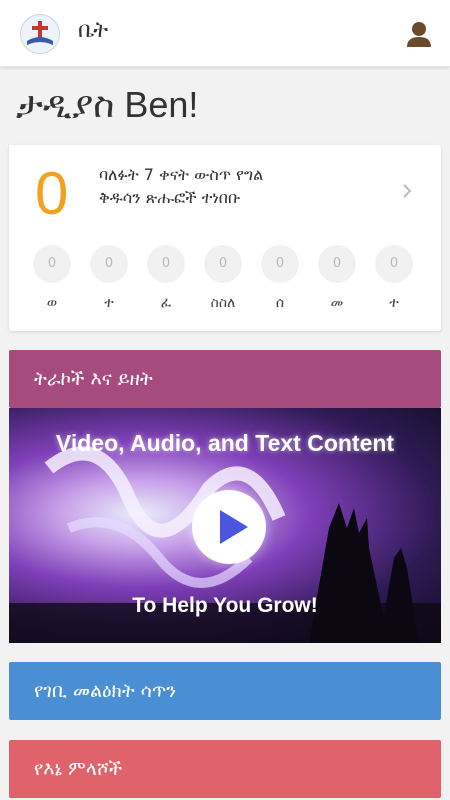 This screenshot has width=450, height=800. What do you see at coordinates (225, 379) in the screenshot?
I see `tracks-and-content-header: ትራኮች እና ይዘት` at bounding box center [225, 379].